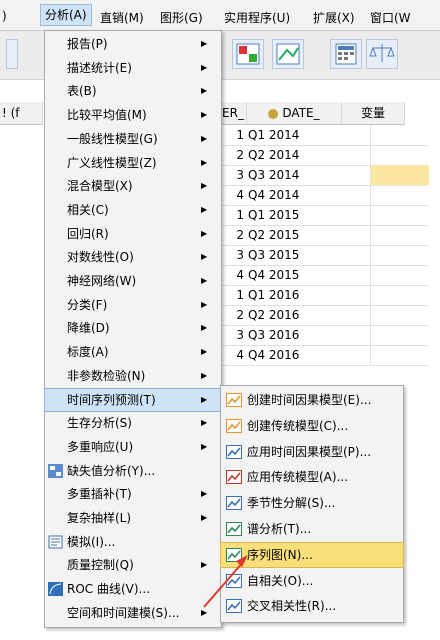 The width and height of the screenshot is (440, 640). I want to click on cell-date: Q1 2014, so click(305, 135).